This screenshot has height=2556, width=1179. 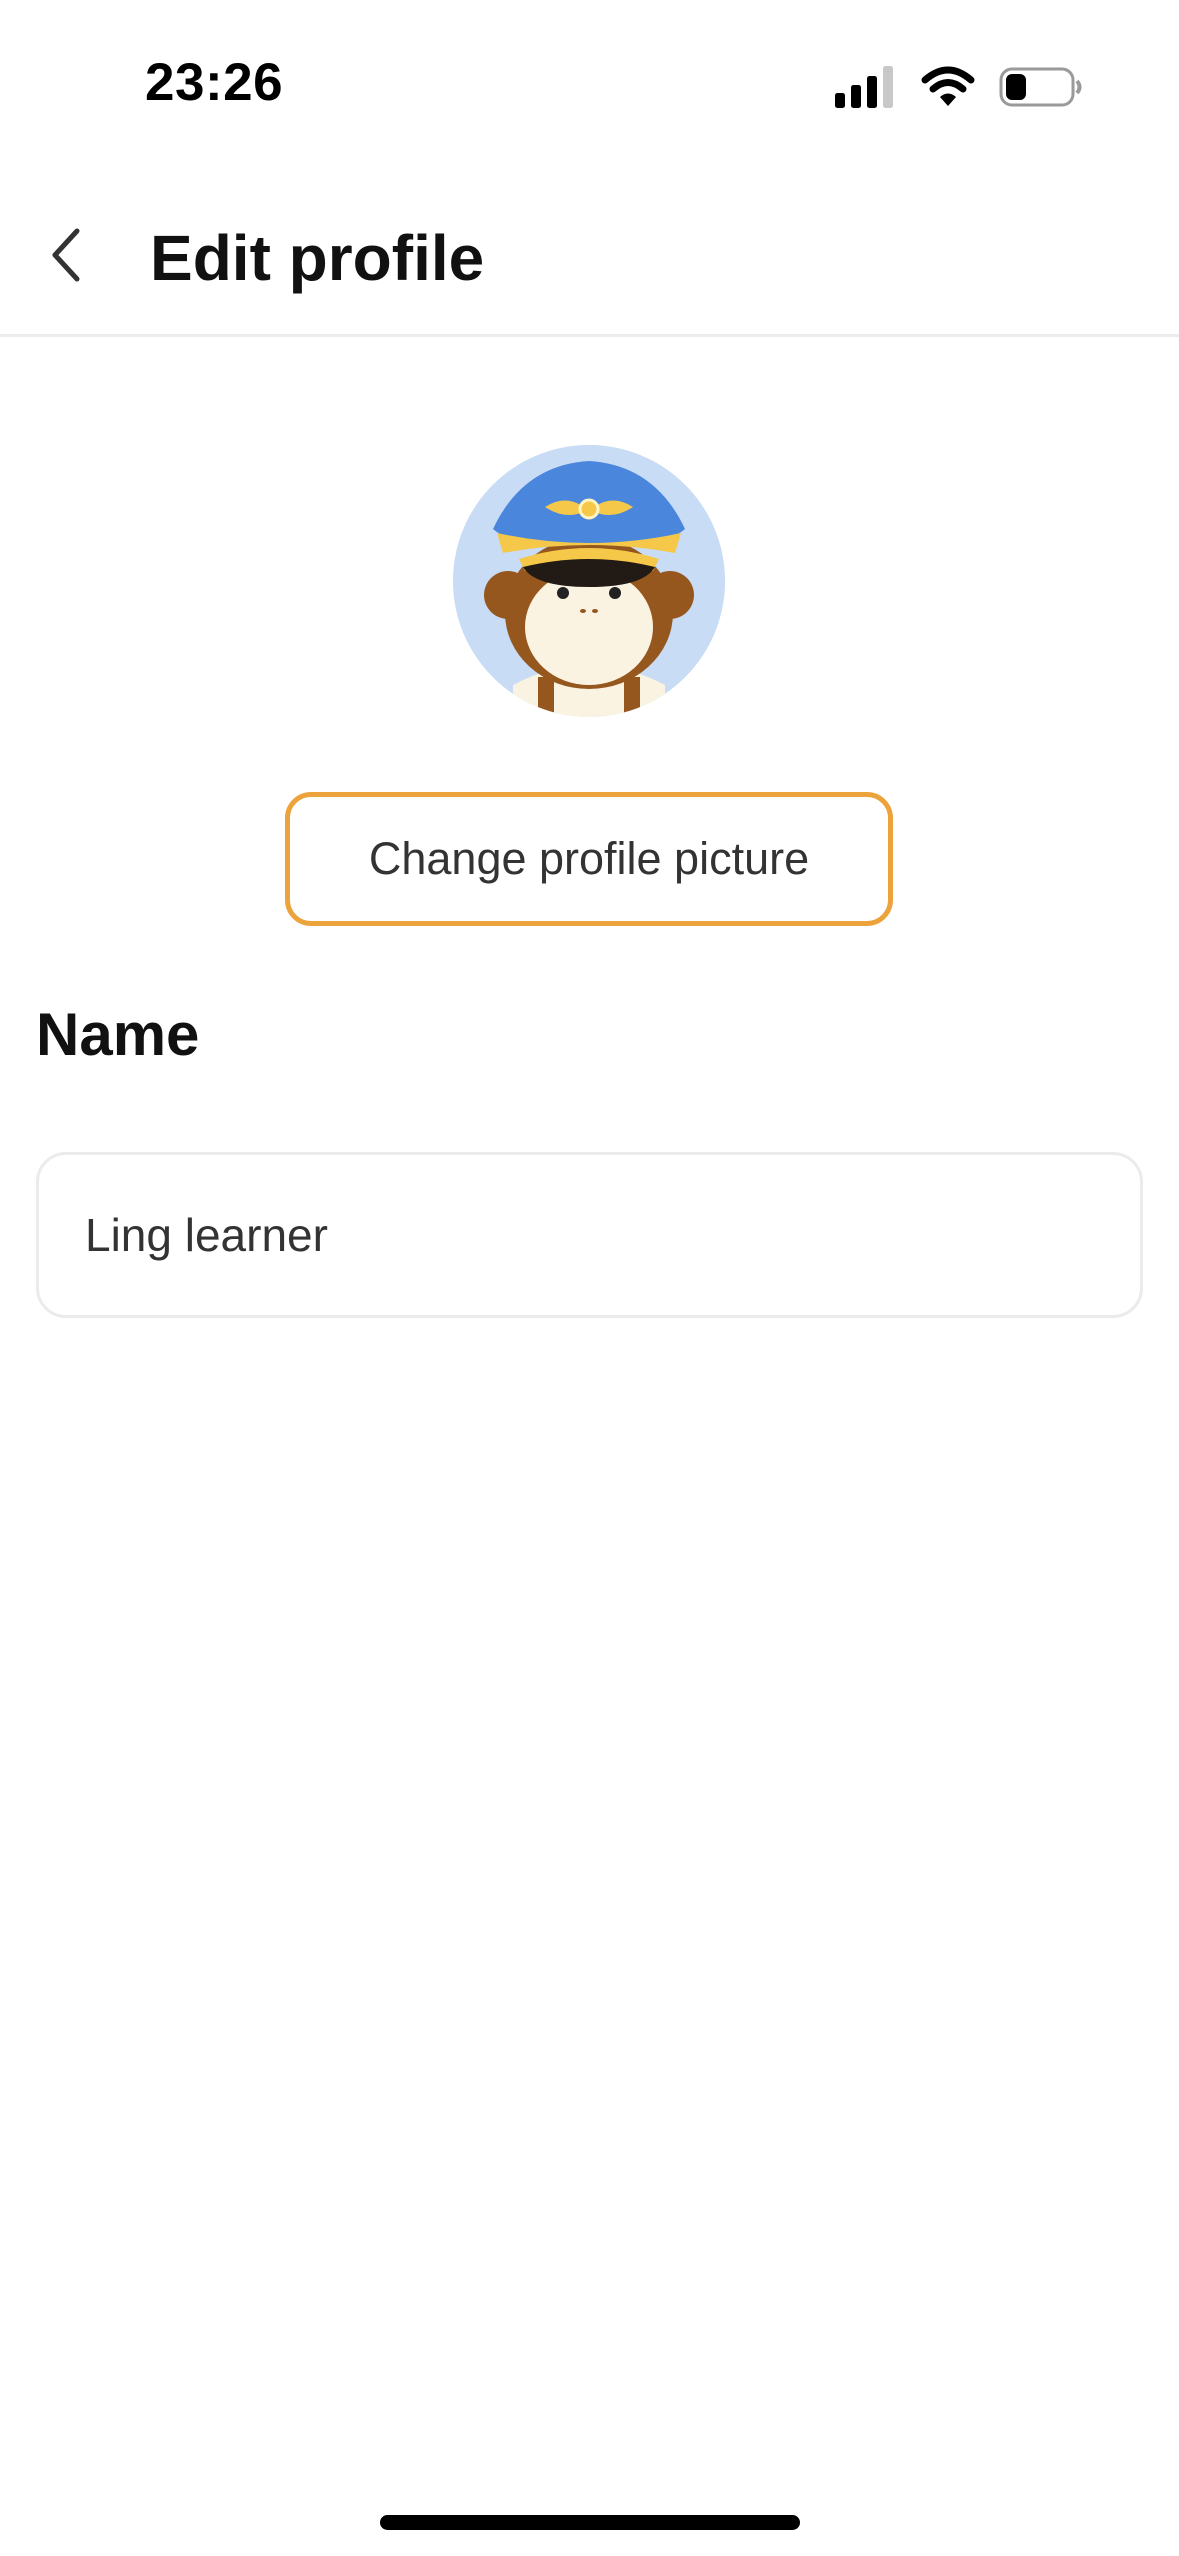 I want to click on back-button, so click(x=66, y=255).